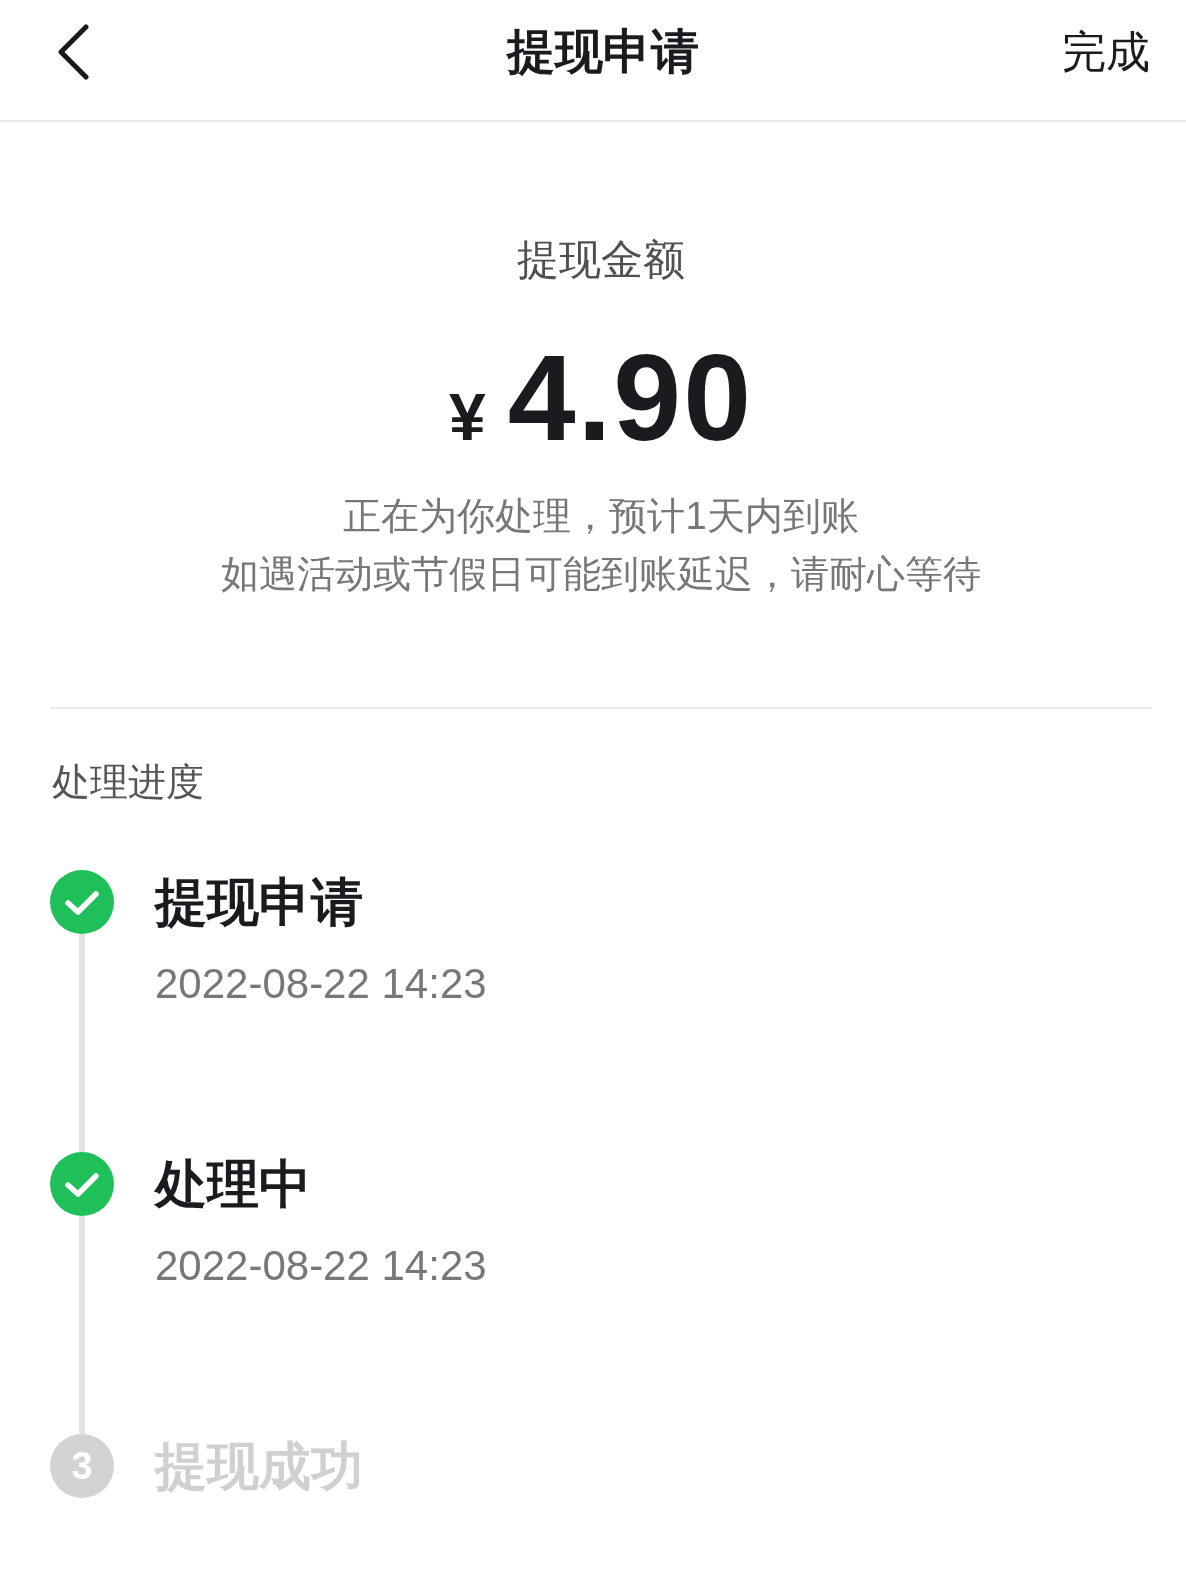 The image size is (1186, 1585). What do you see at coordinates (1106, 52) in the screenshot?
I see `done-button: 完成` at bounding box center [1106, 52].